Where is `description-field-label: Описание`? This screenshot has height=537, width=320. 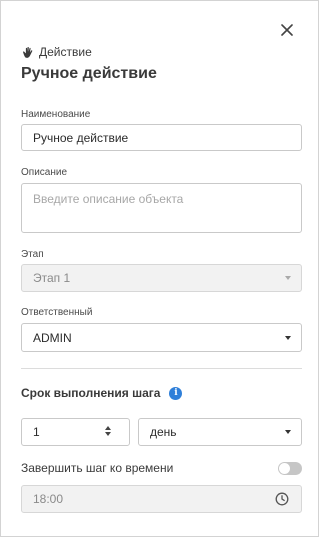 description-field-label: Описание is located at coordinates (44, 172).